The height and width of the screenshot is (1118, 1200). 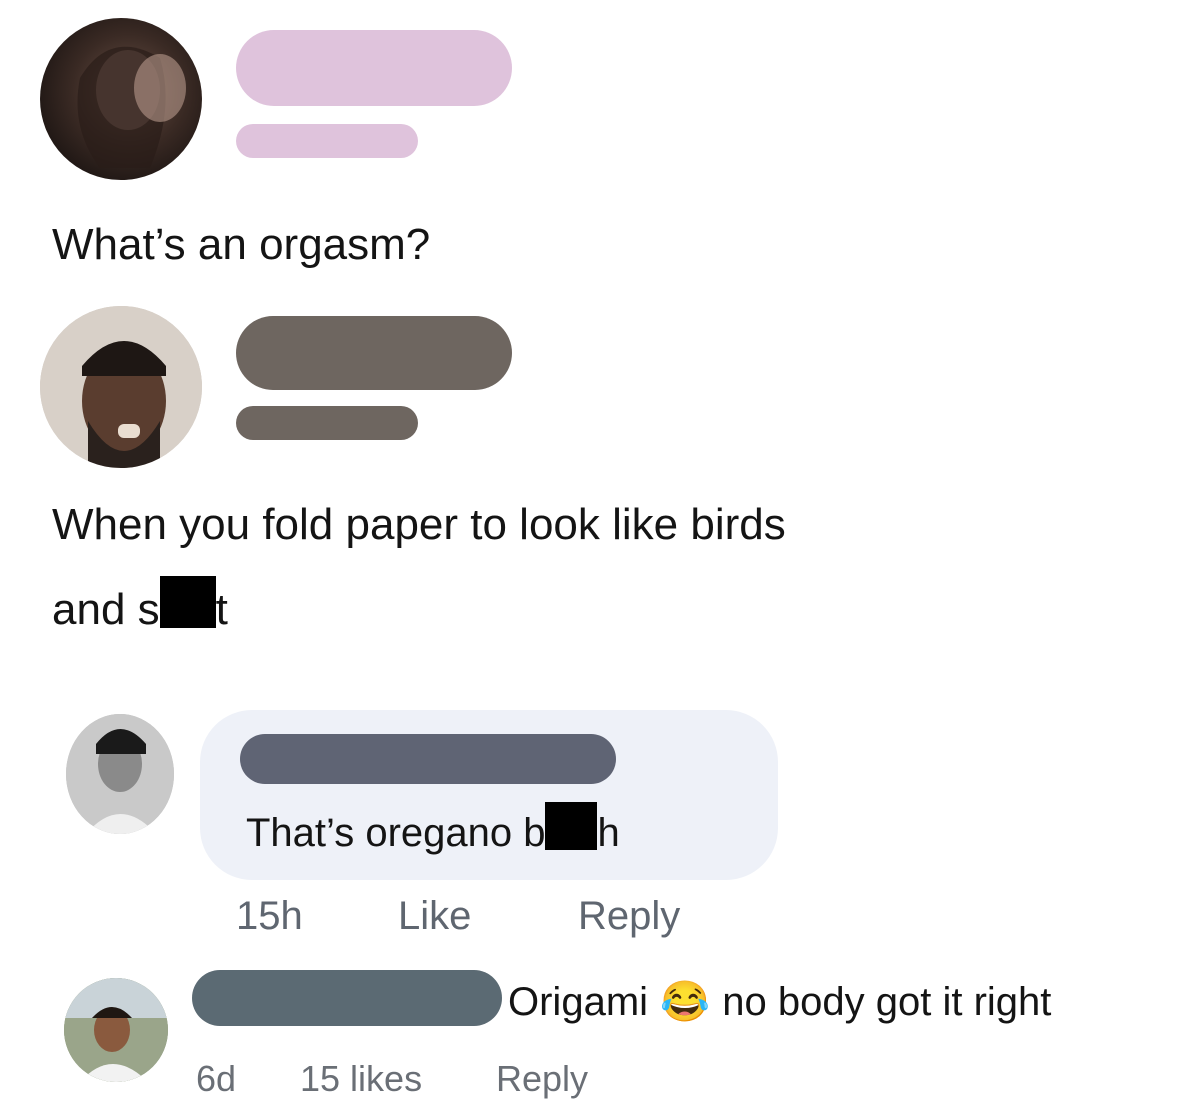 What do you see at coordinates (216, 1078) in the screenshot?
I see `comment2-timestamp: 6d` at bounding box center [216, 1078].